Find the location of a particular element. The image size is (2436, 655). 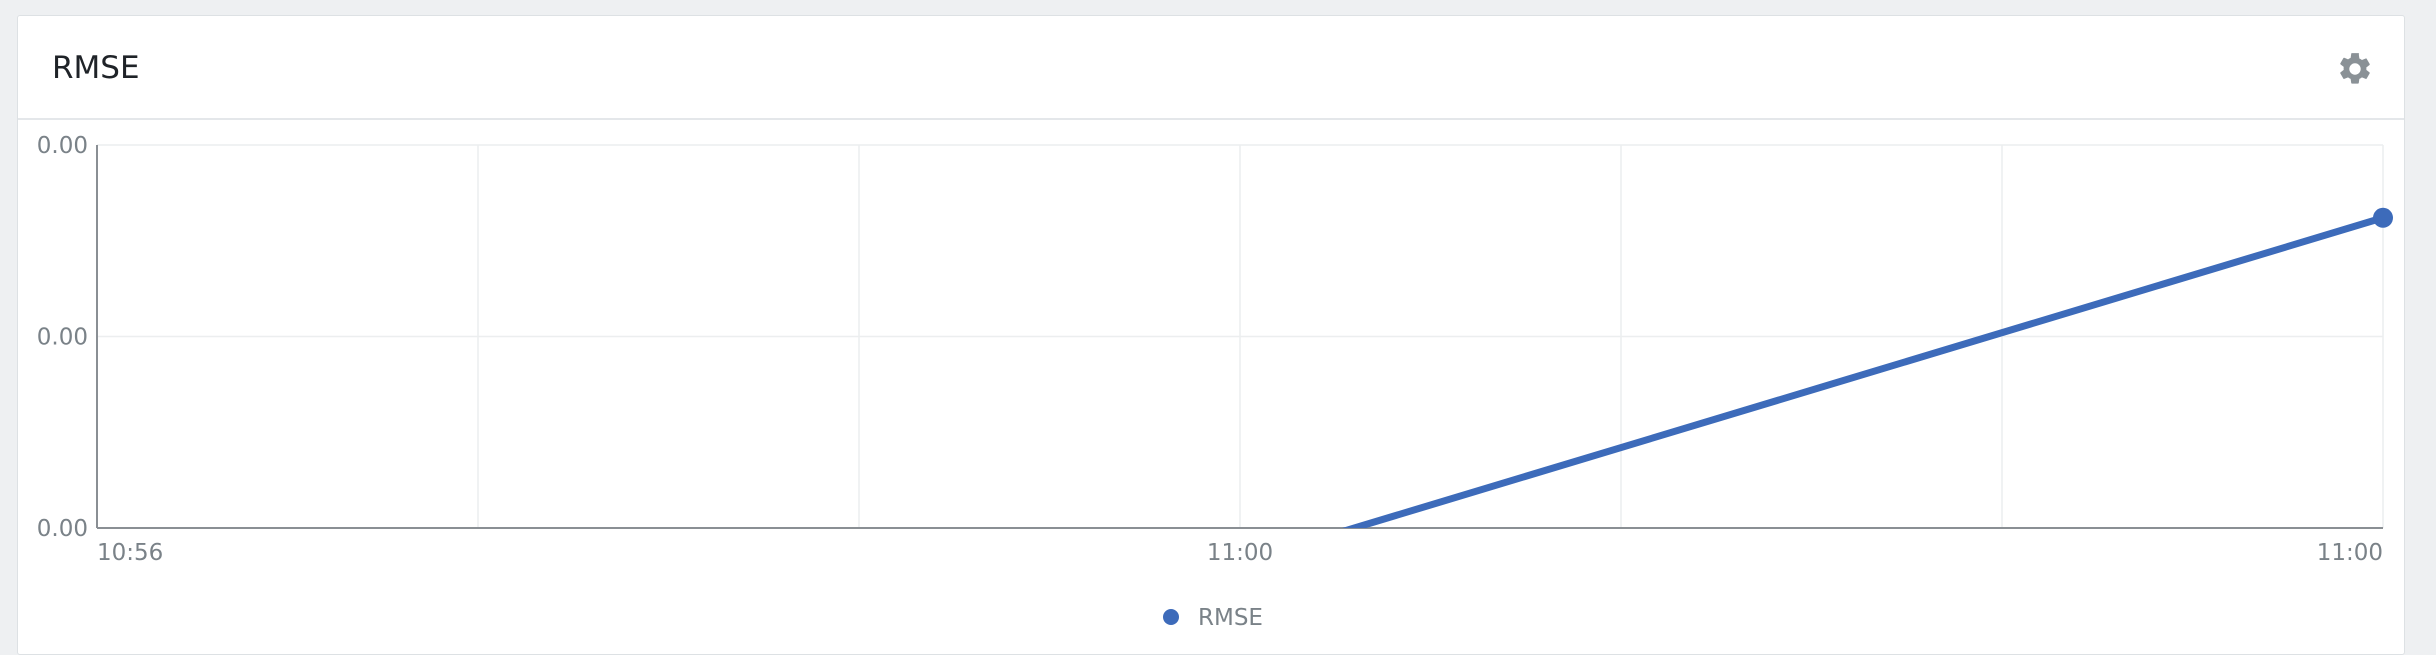

x-tick-labels: 10:56 11:00 11:00 is located at coordinates (1240, 553).